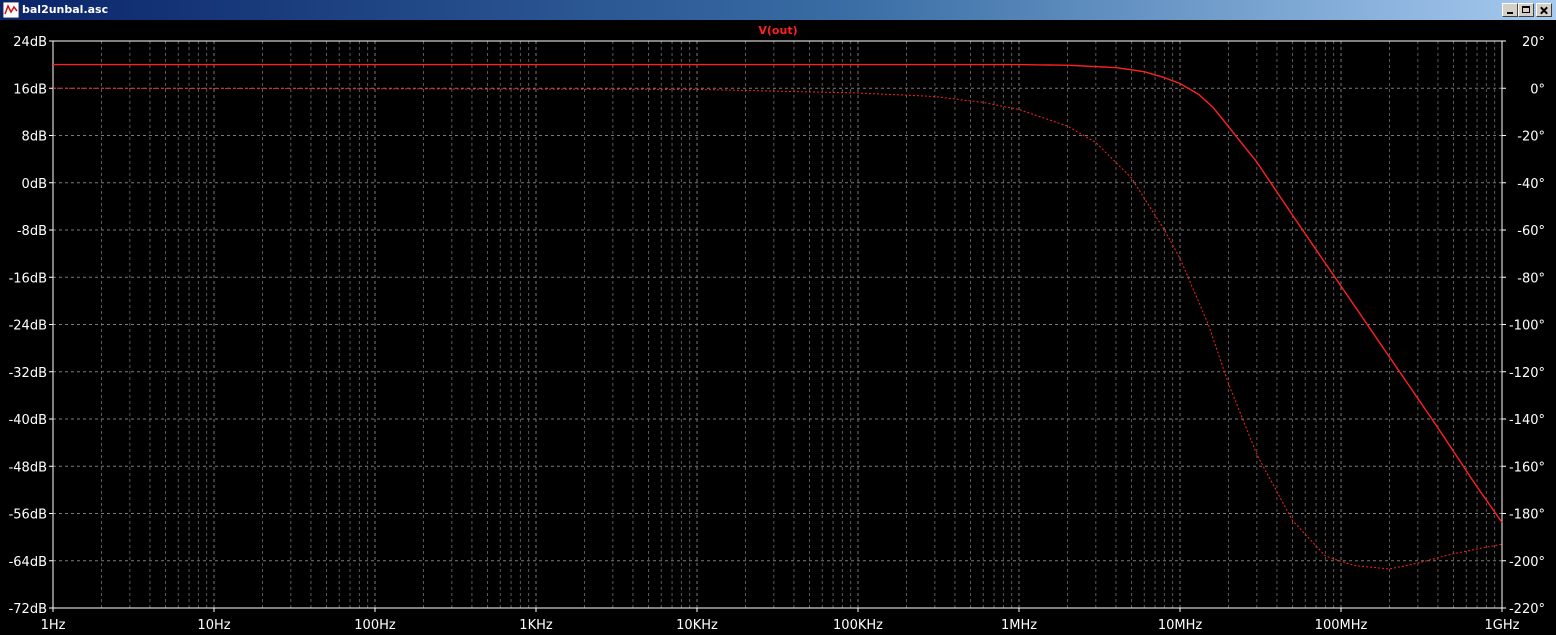 This screenshot has width=1556, height=635. I want to click on left-tick-label: -48dB, so click(28, 467).